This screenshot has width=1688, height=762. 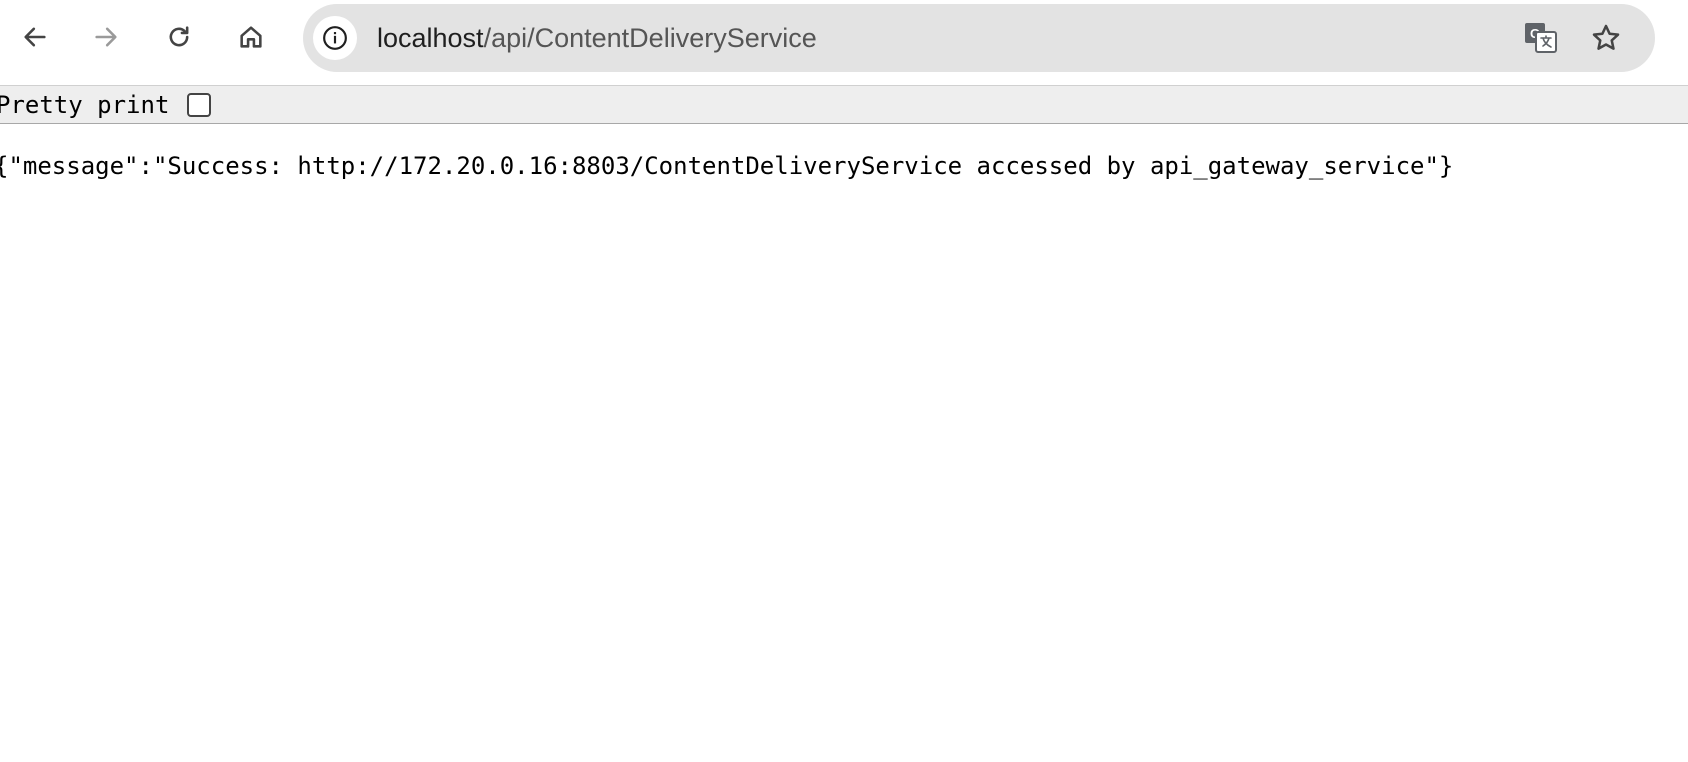 I want to click on reload-button, so click(x=179, y=37).